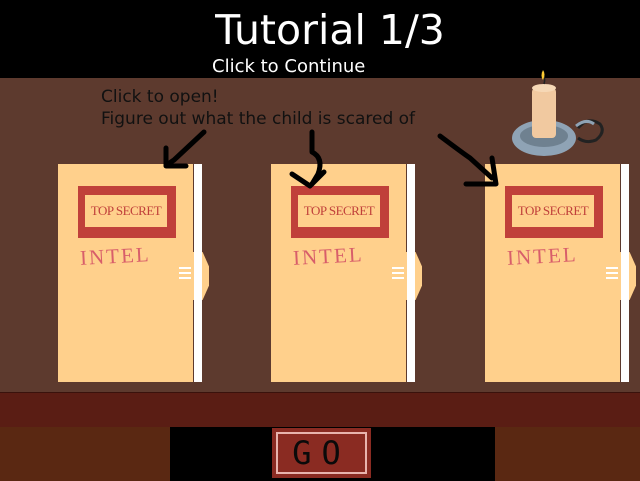  What do you see at coordinates (560, 273) in the screenshot?
I see `intel-folder-3: TOP SECRET INTEL` at bounding box center [560, 273].